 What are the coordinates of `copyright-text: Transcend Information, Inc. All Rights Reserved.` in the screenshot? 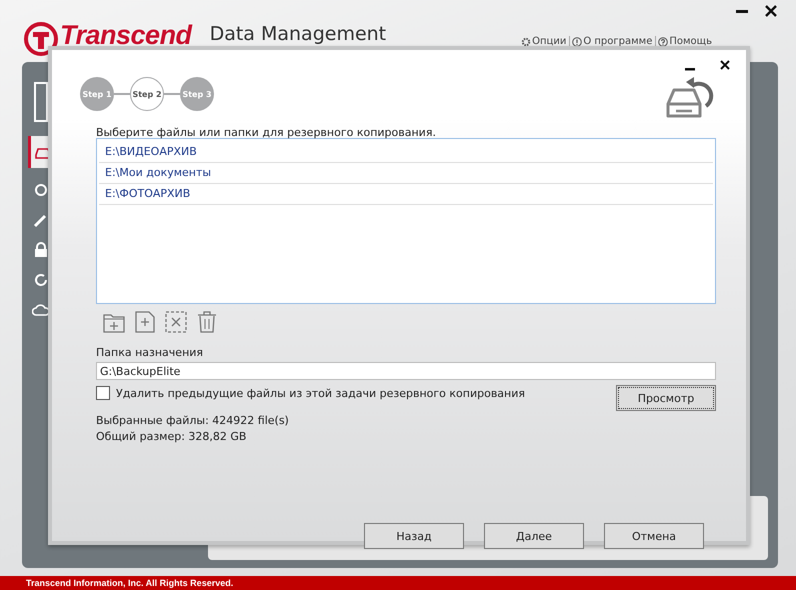 It's located at (130, 583).